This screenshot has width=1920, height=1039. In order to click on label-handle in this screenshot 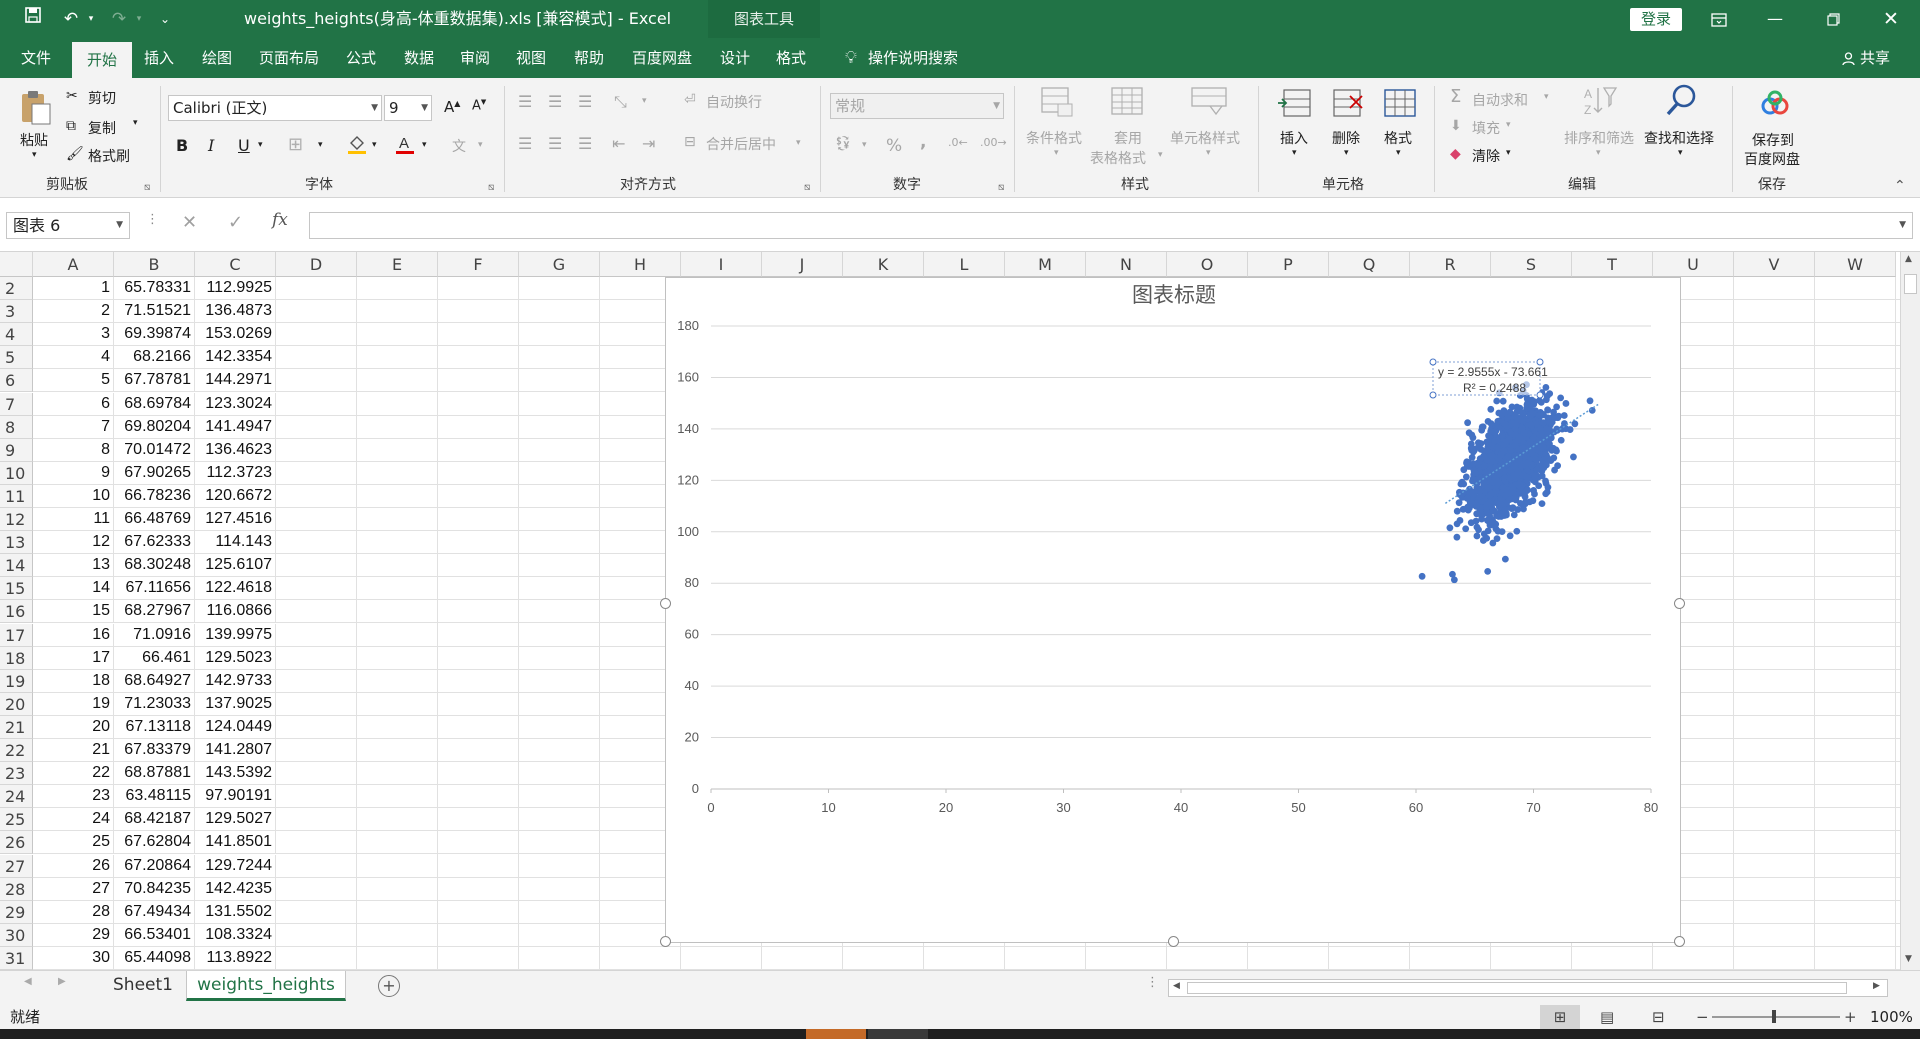, I will do `click(1433, 395)`.